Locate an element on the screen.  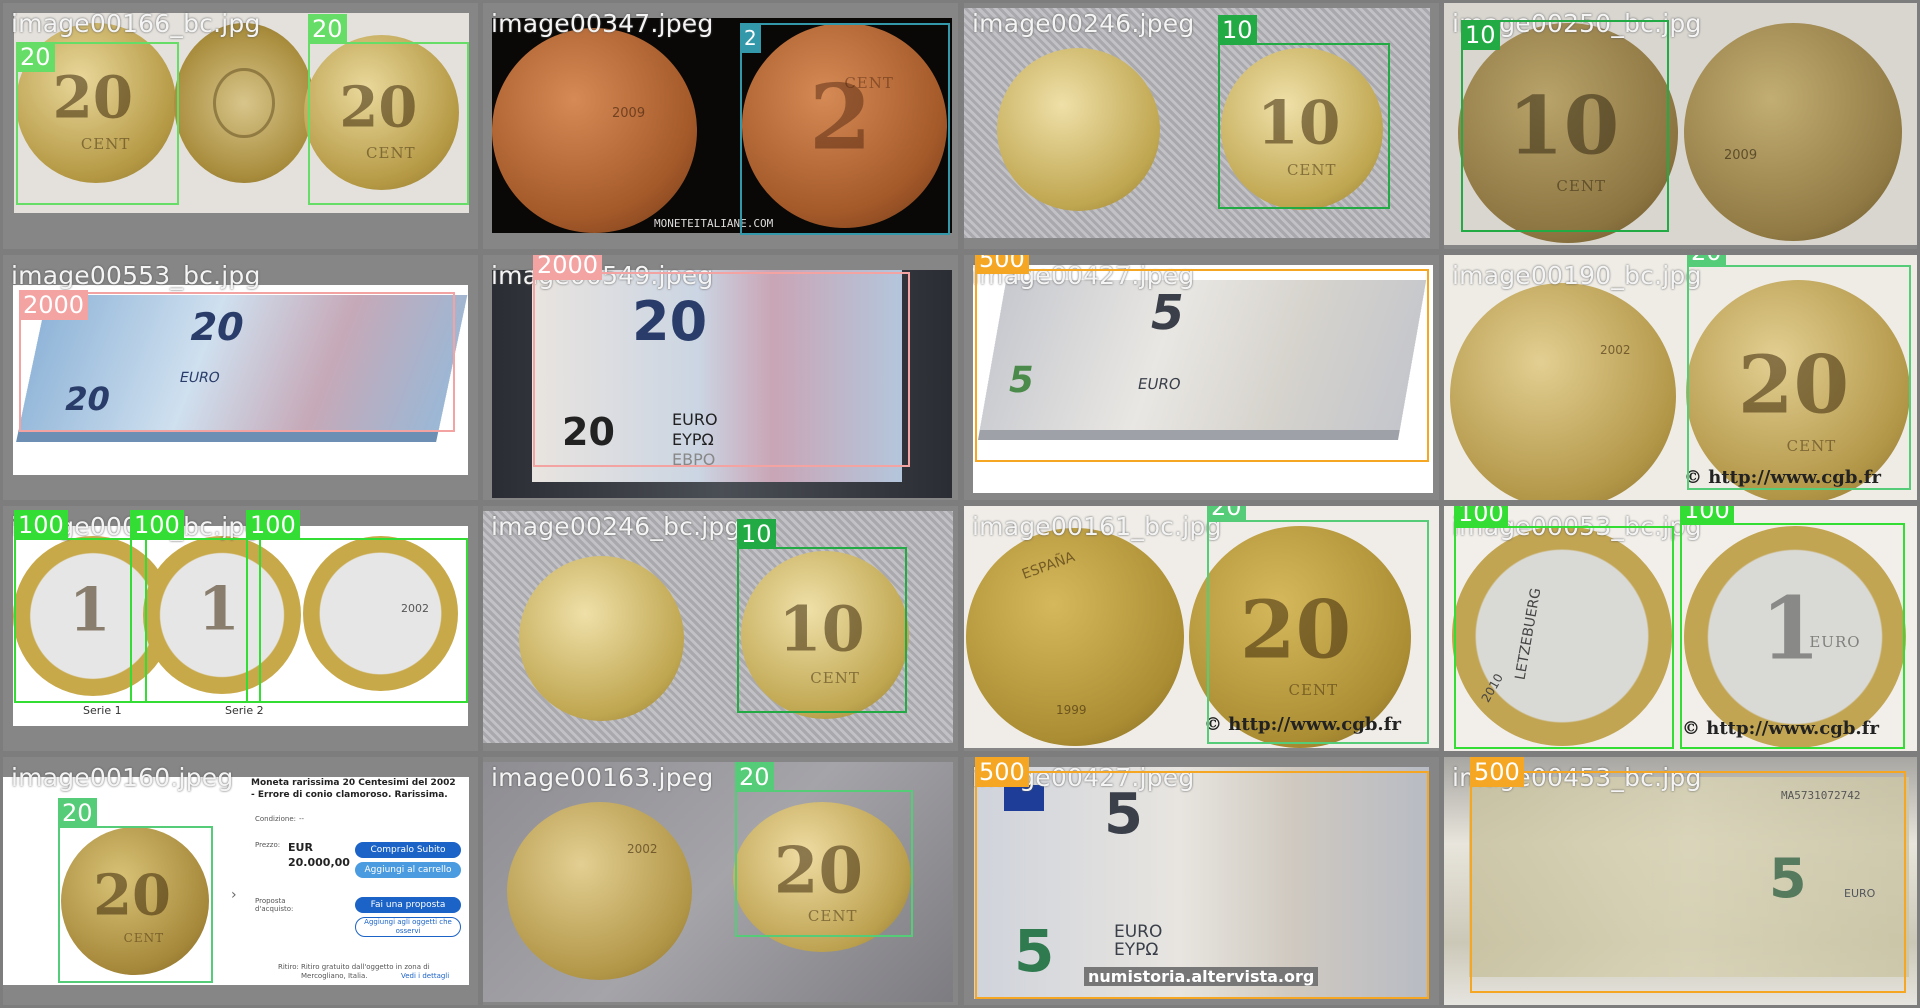
coin-2-cent-obverse: 2009 is located at coordinates (594, 130).